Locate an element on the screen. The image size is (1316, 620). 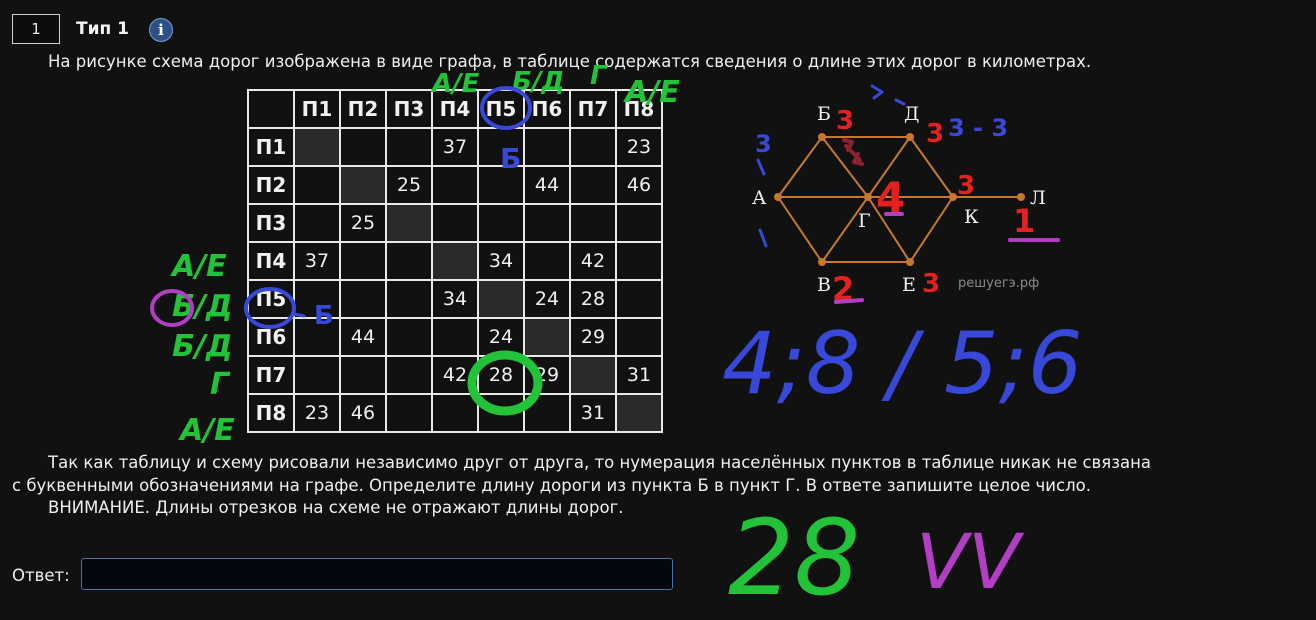
row-header: П4 is located at coordinates (271, 261).